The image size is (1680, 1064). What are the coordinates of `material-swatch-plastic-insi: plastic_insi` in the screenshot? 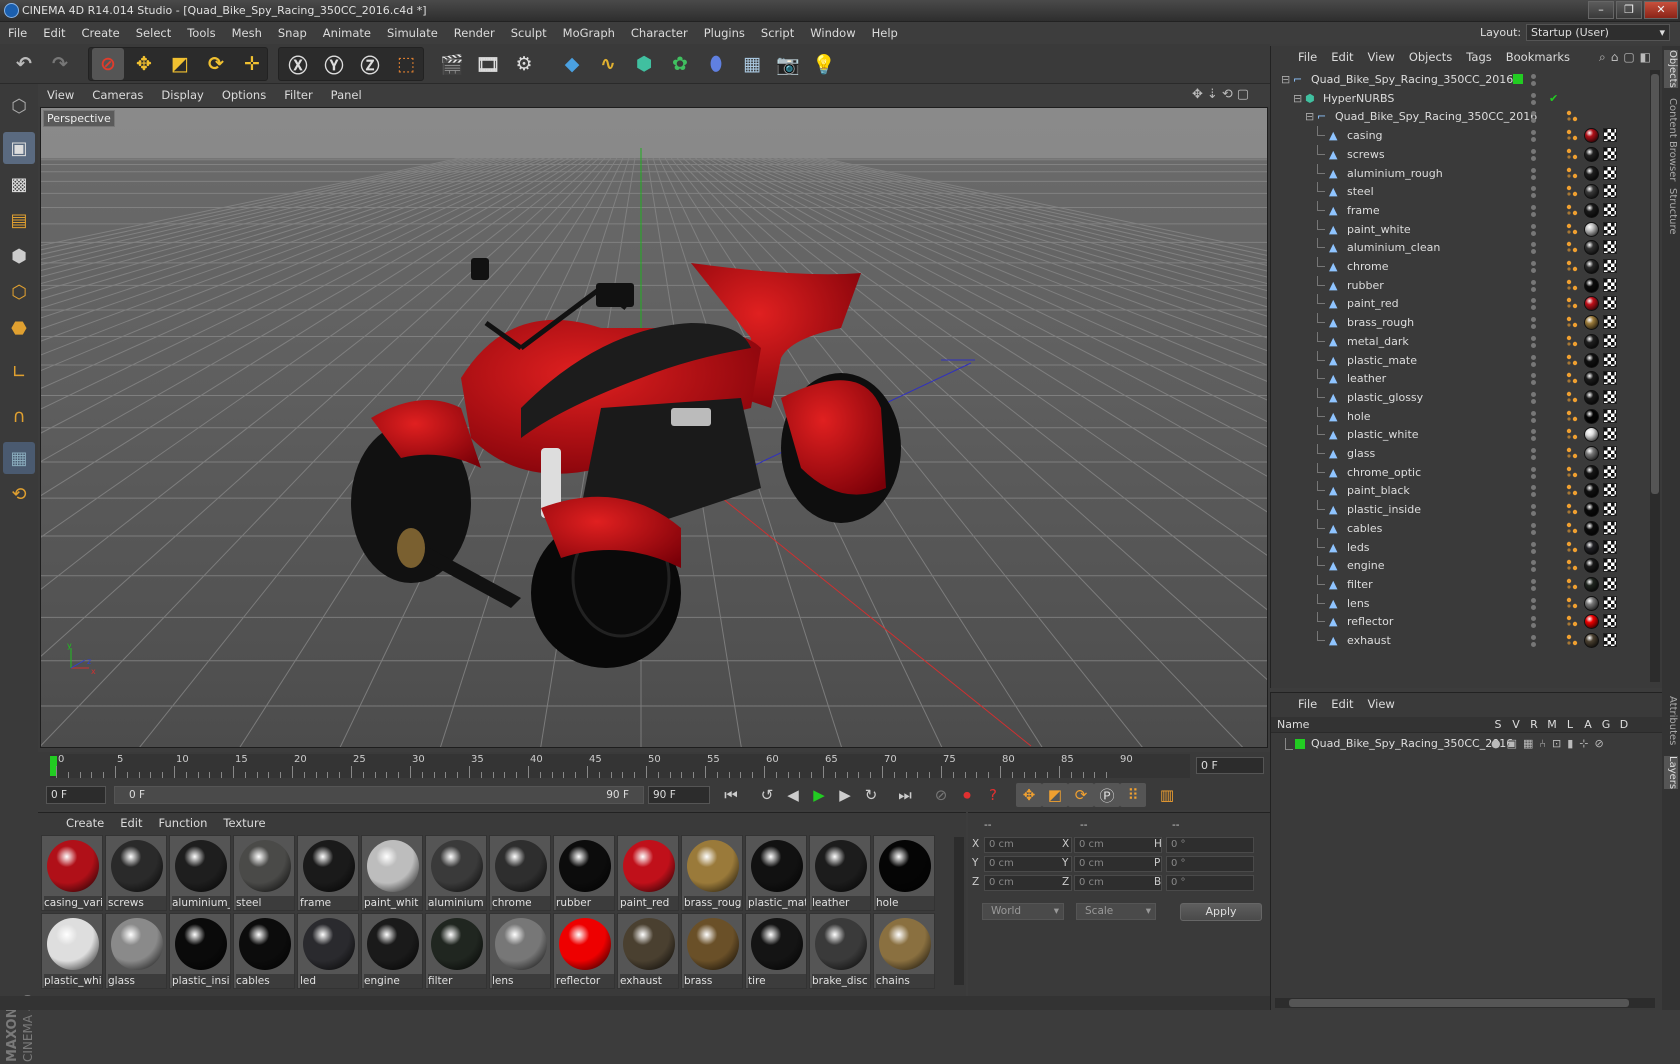 It's located at (200, 951).